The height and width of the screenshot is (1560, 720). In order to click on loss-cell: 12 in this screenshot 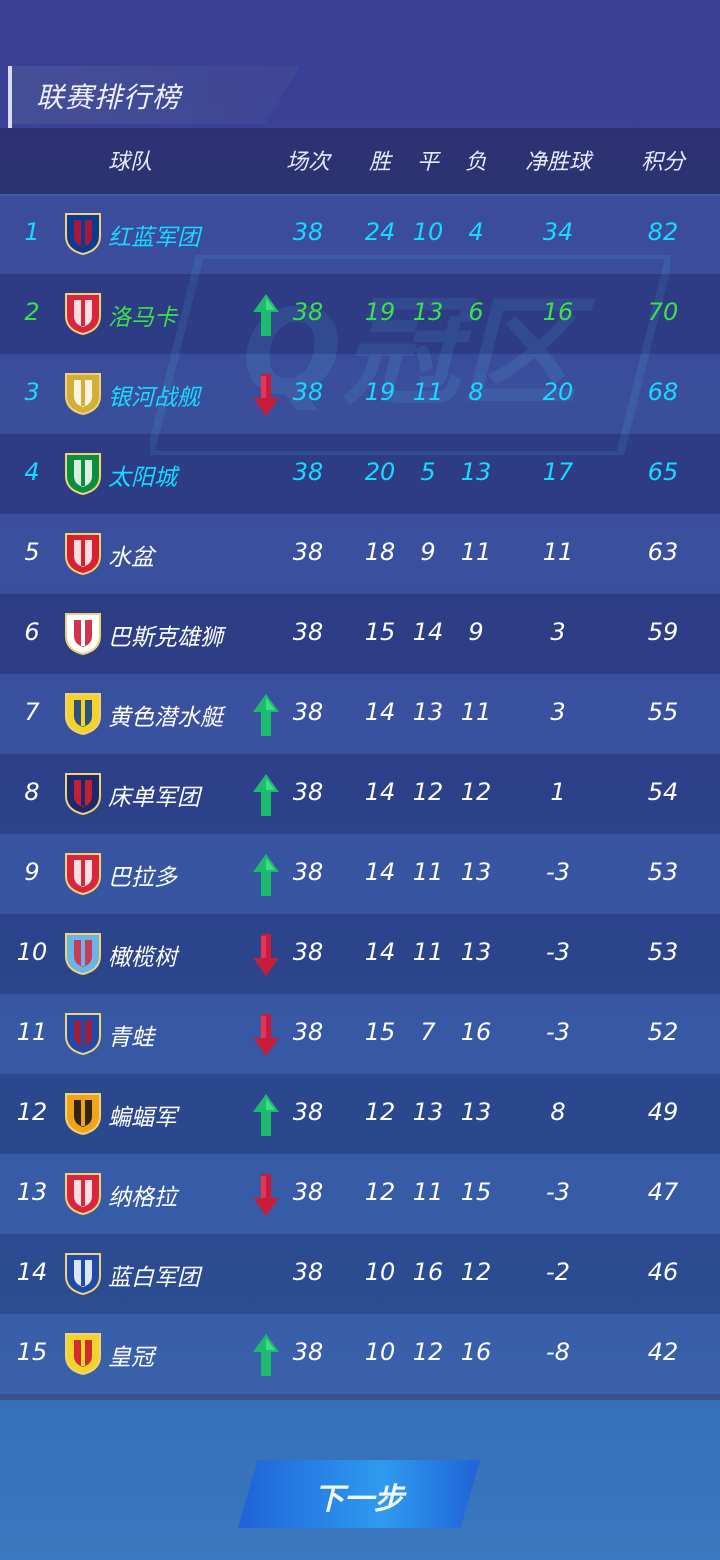, I will do `click(476, 792)`.